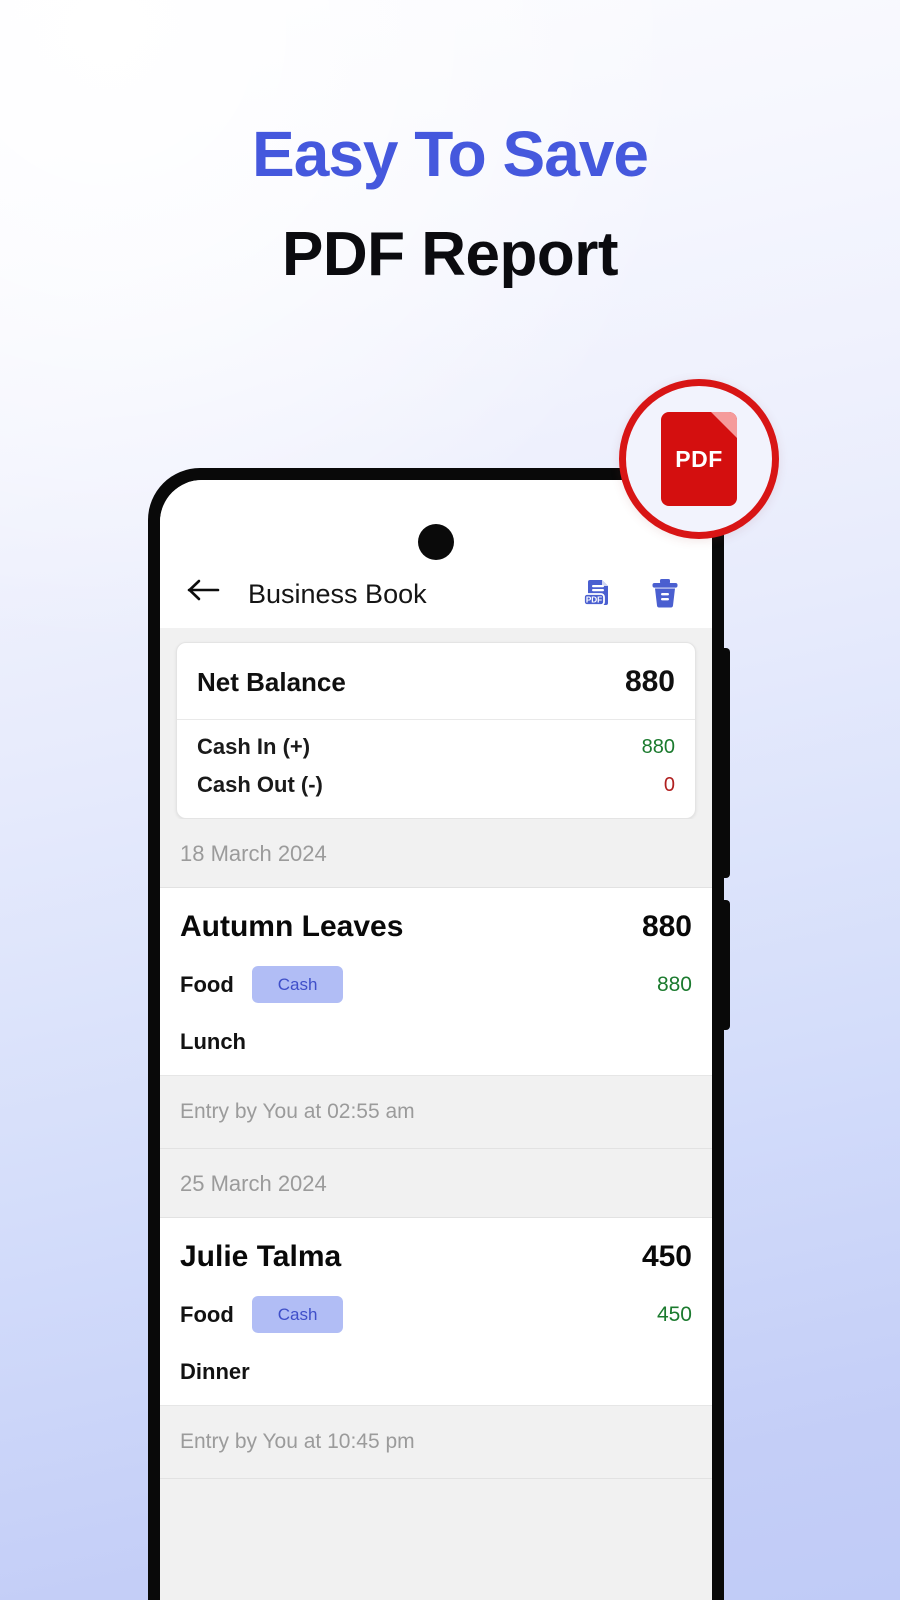  I want to click on front-camera-punch-hole, so click(436, 542).